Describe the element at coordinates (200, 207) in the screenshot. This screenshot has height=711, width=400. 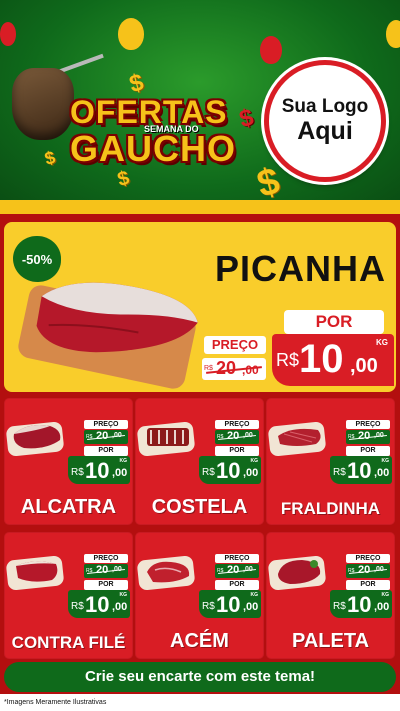
I see `yellow-divider` at that location.